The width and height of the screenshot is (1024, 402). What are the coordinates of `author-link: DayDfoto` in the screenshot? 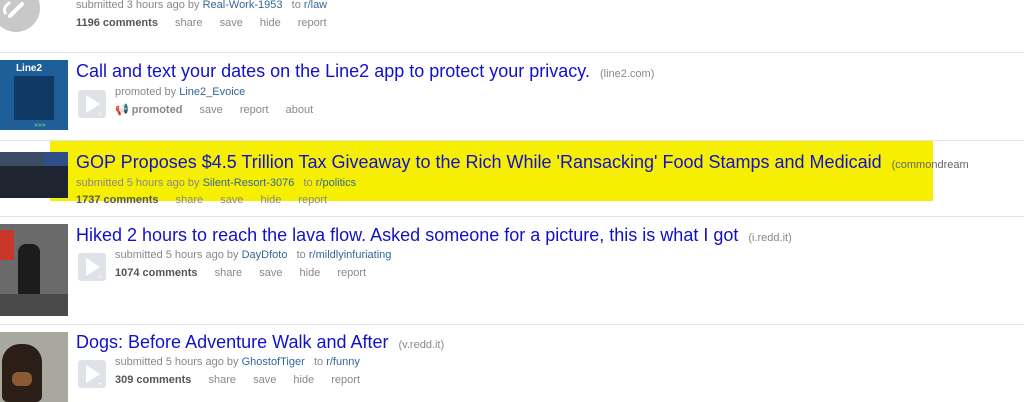 It's located at (265, 255).